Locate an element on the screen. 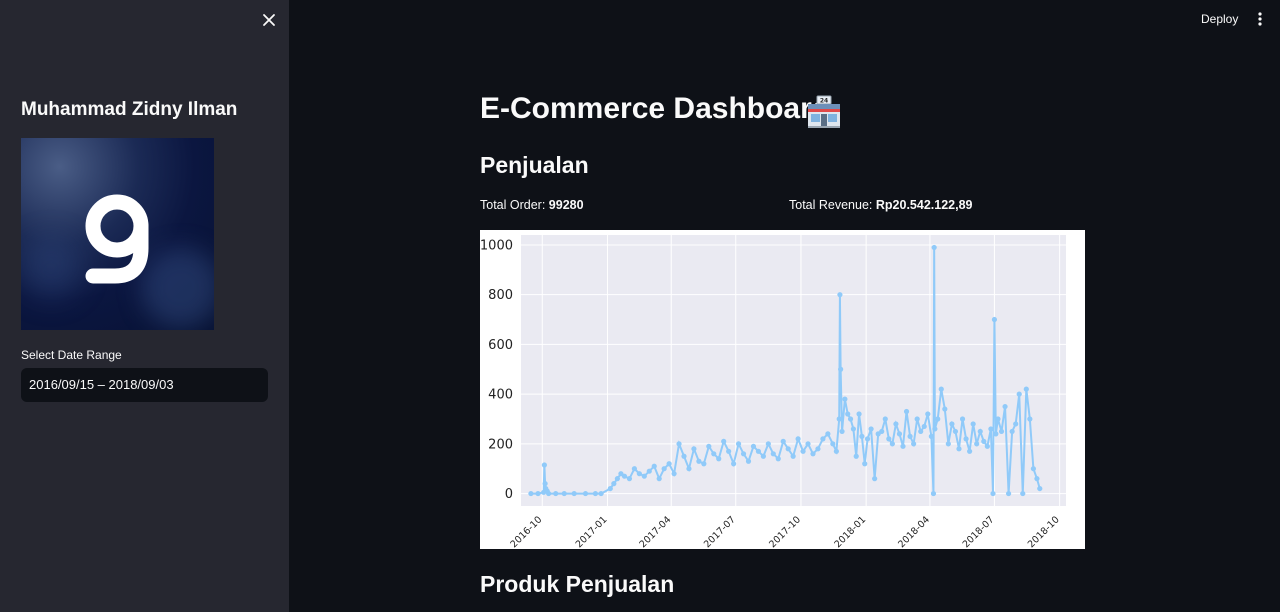  y-tick-label: 0 is located at coordinates (509, 494).